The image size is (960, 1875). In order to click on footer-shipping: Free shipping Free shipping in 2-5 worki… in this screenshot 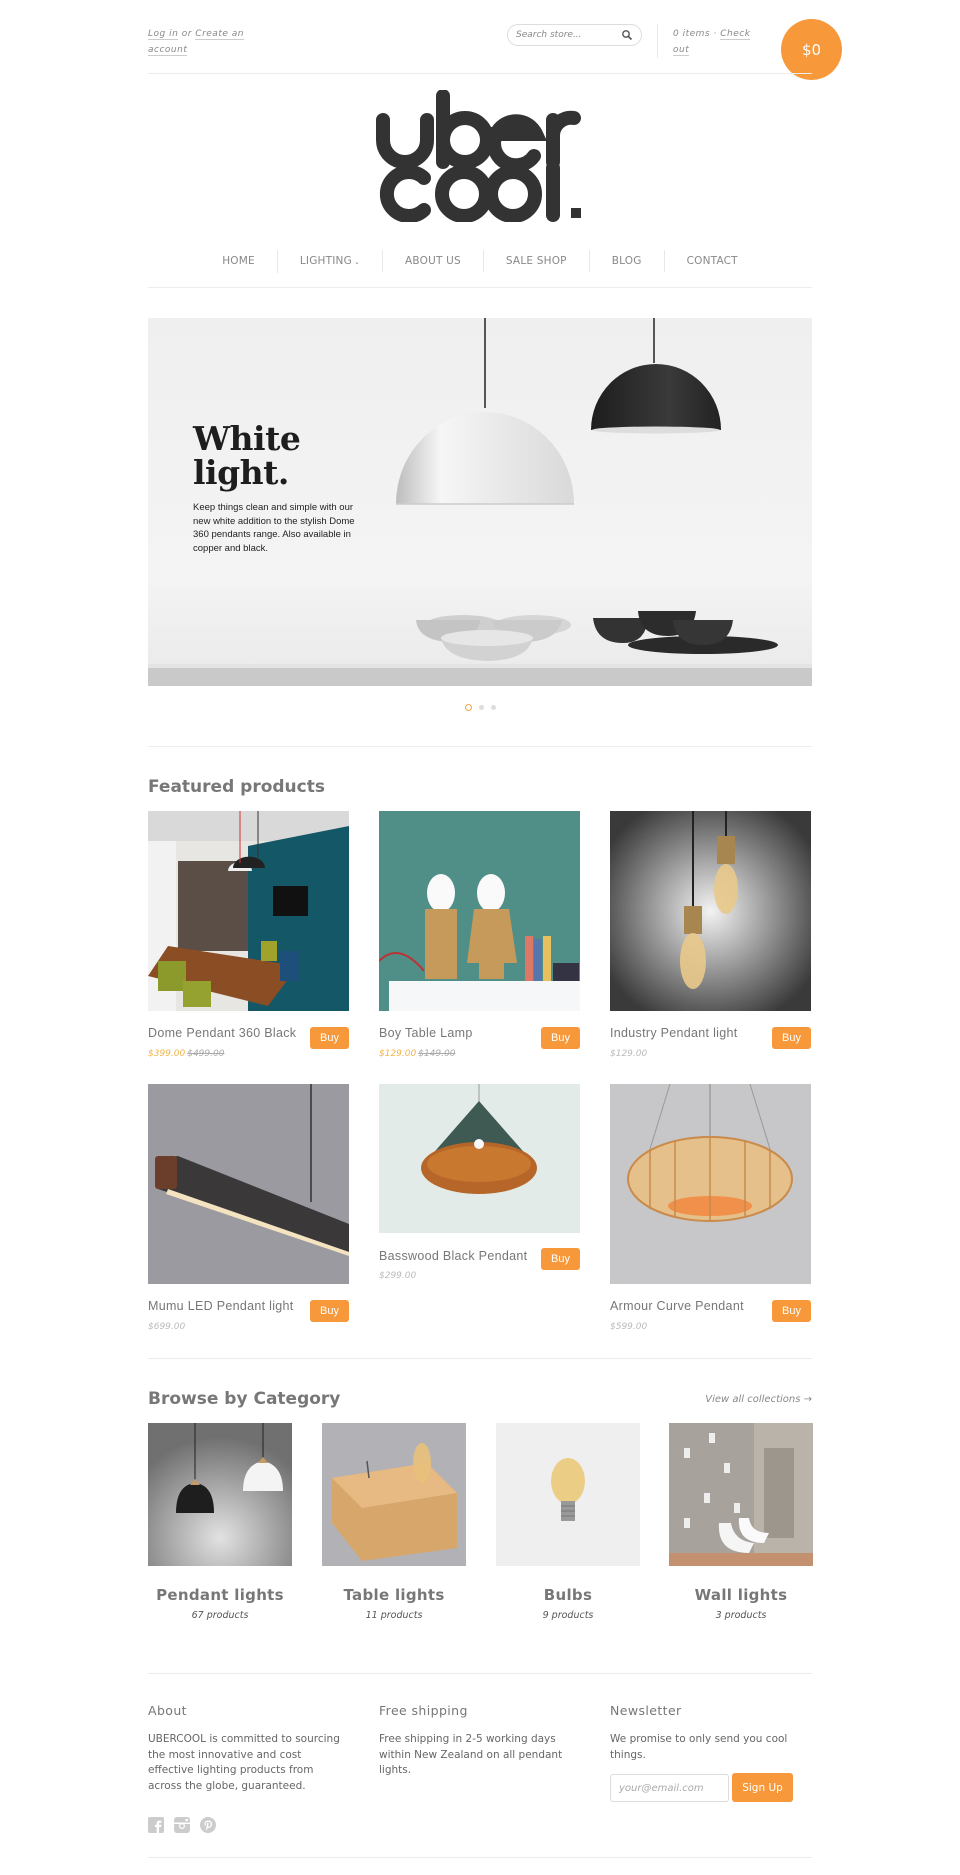, I will do `click(471, 1741)`.